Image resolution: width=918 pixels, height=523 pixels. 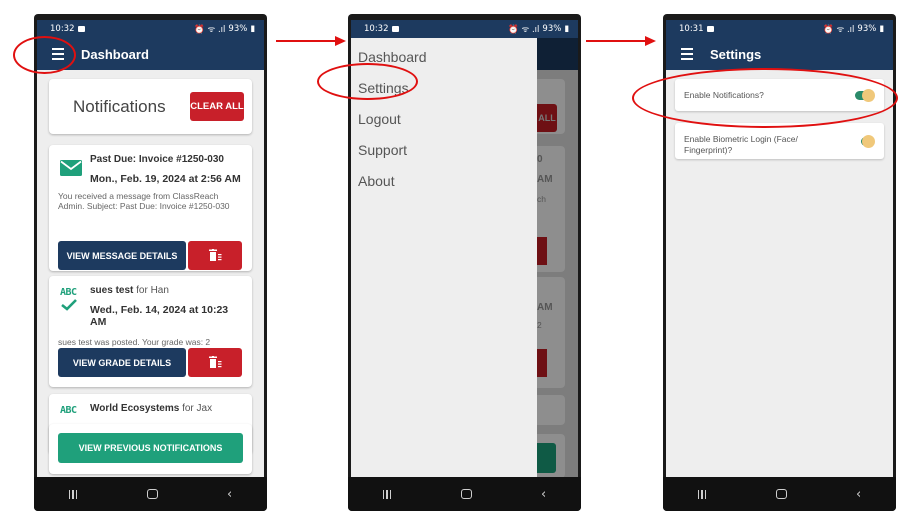 I want to click on highlight-ellipse-settings, so click(x=367, y=81).